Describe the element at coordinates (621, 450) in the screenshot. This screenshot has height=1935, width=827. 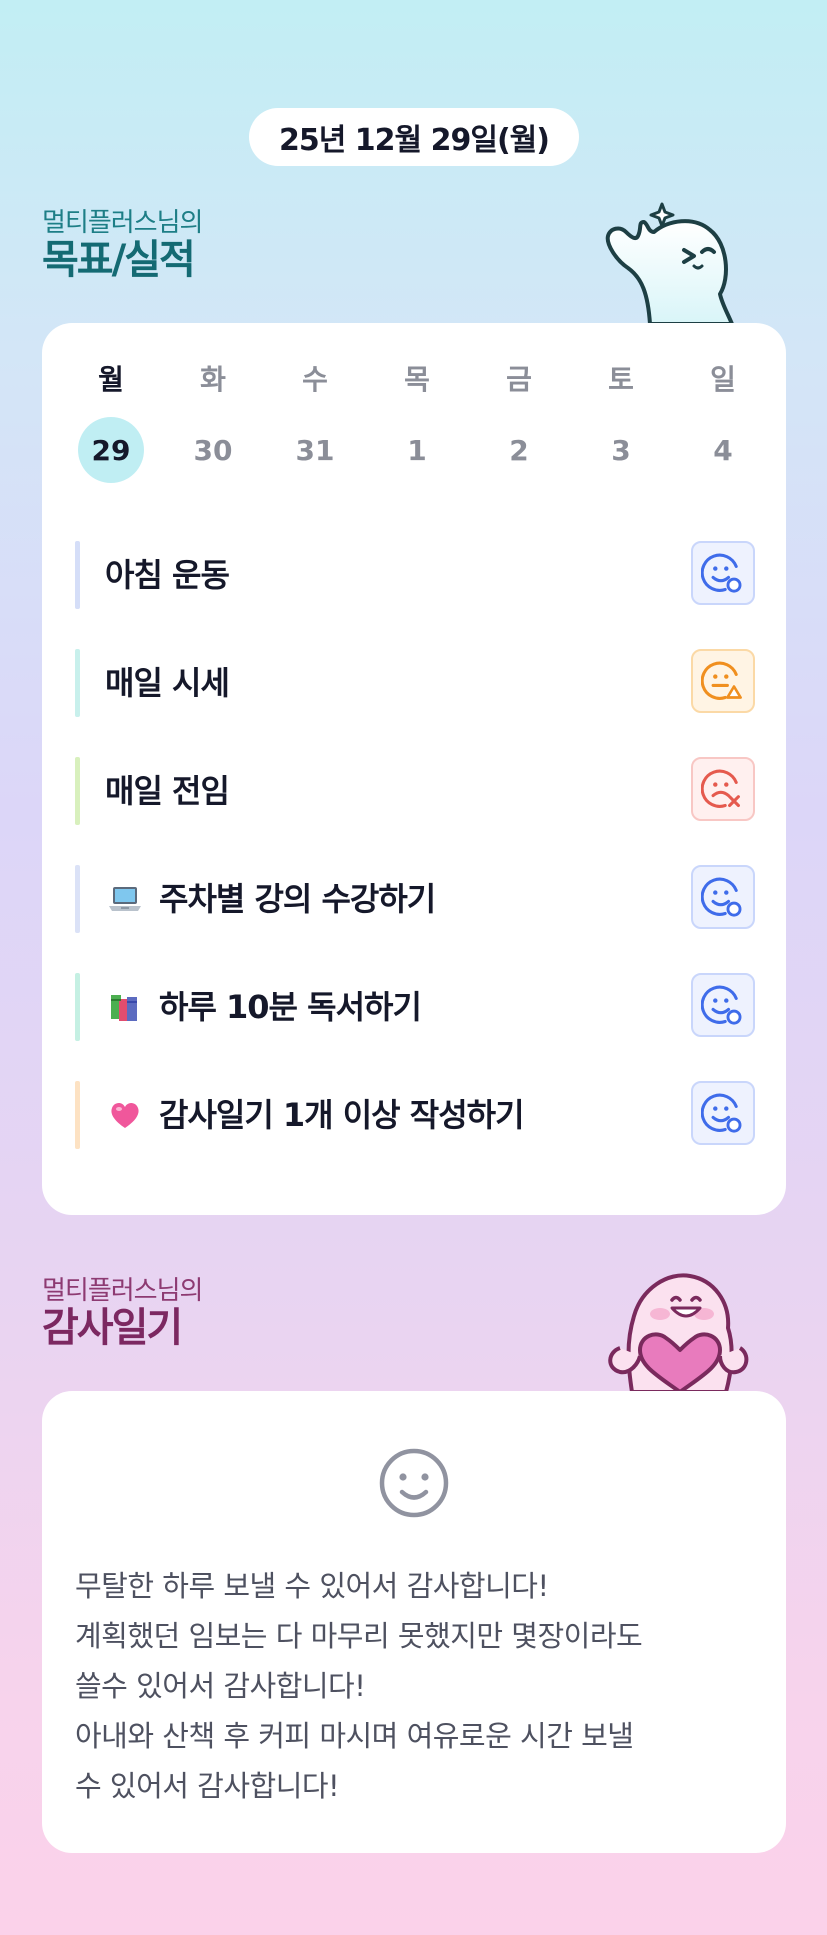
I see `day-number: 3` at that location.